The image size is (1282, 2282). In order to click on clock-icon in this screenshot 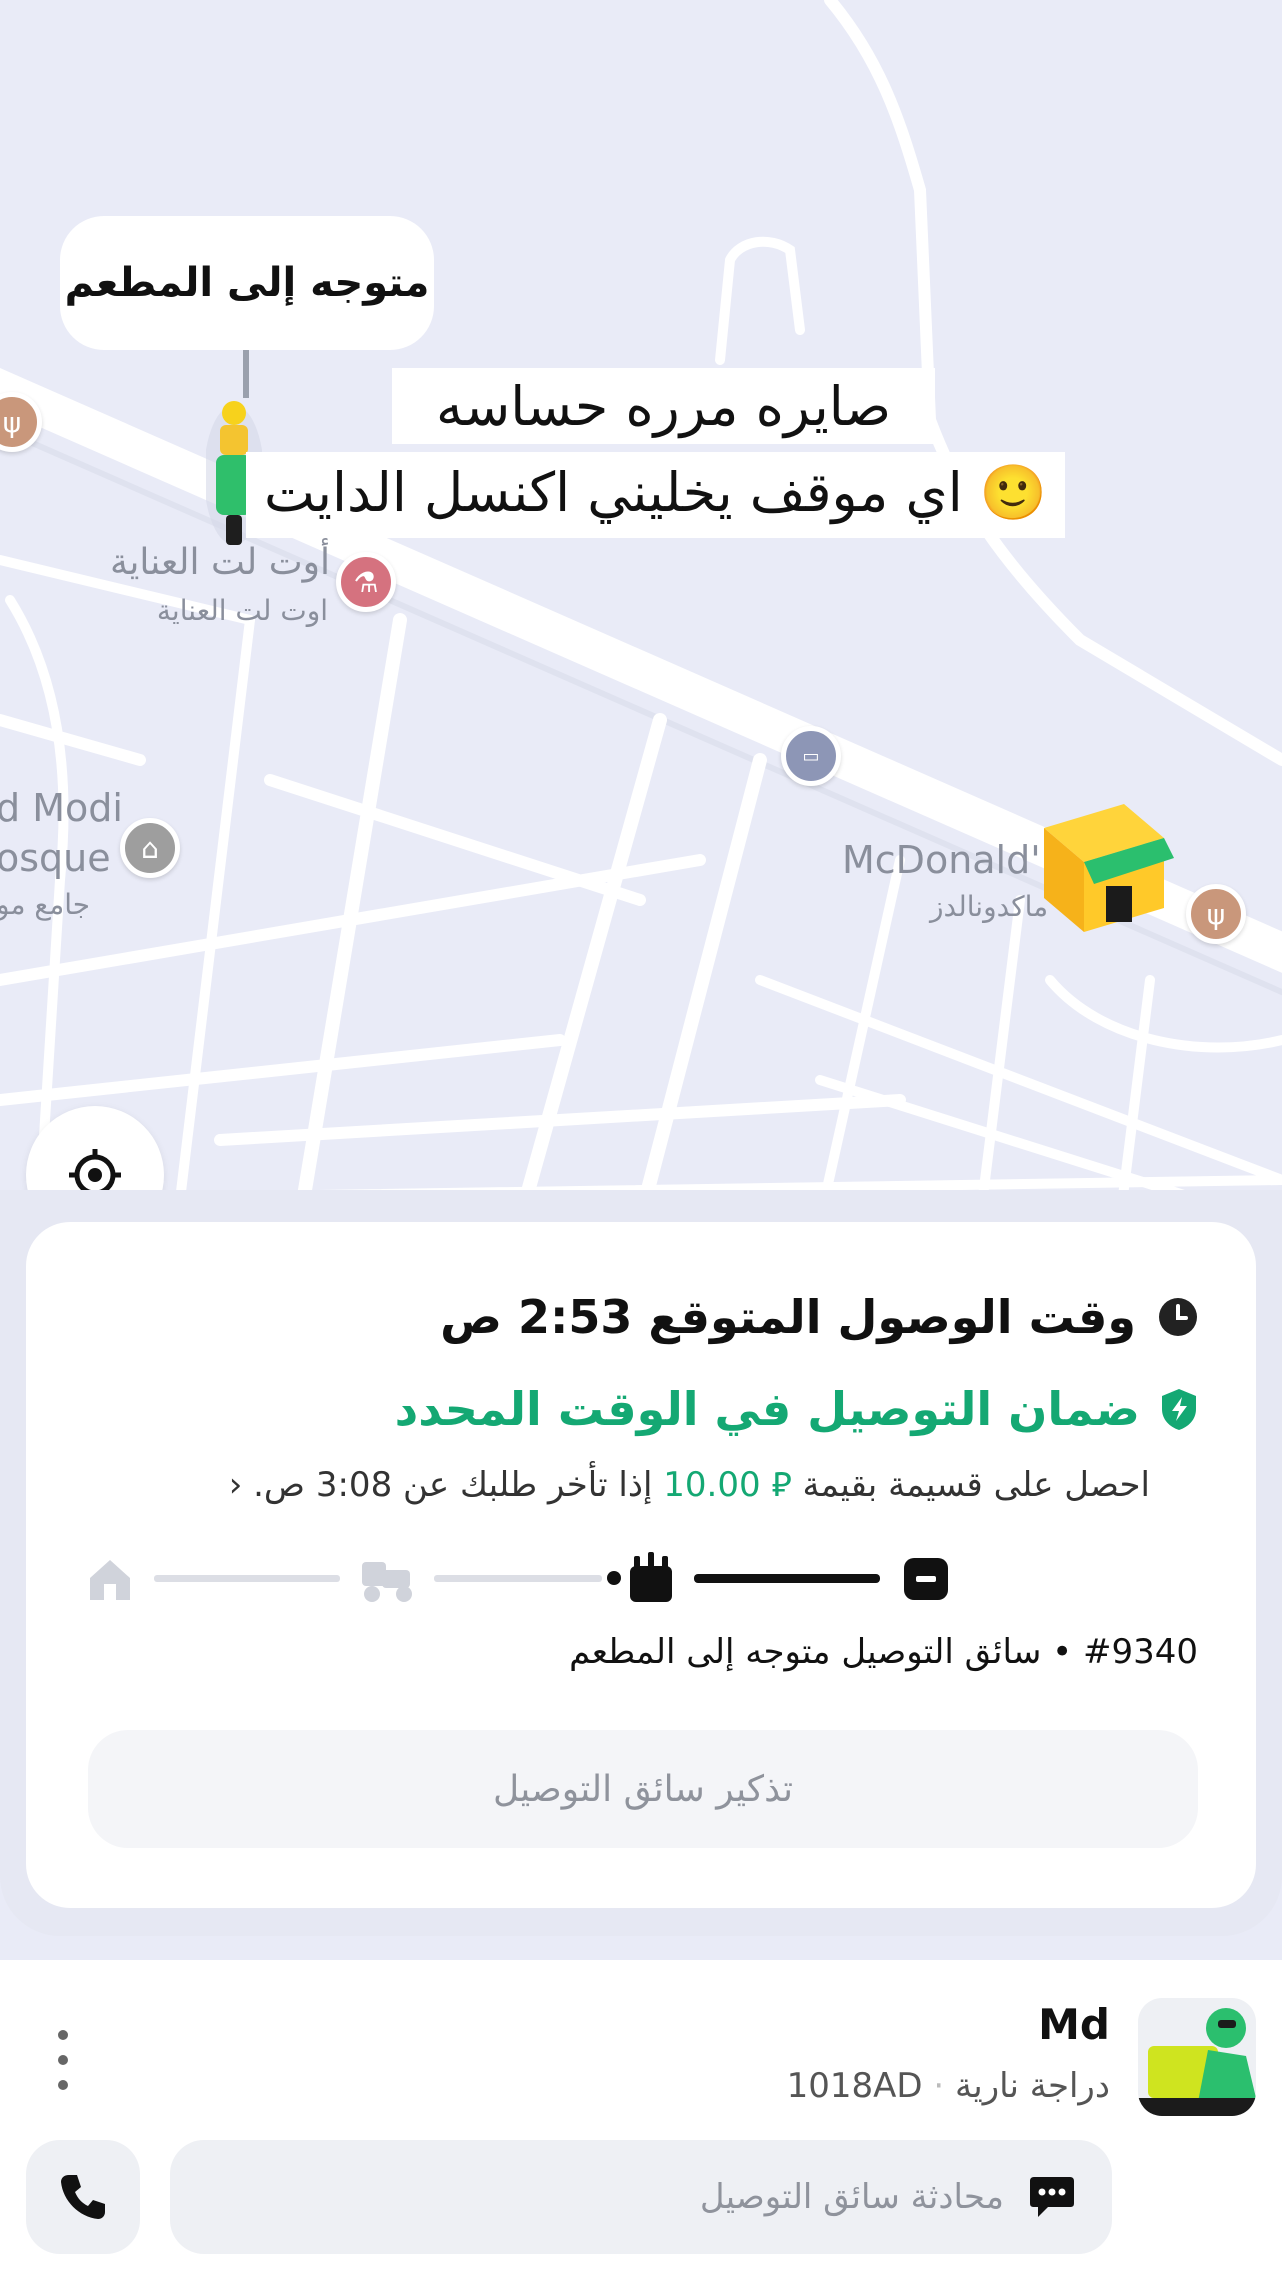, I will do `click(1178, 1317)`.